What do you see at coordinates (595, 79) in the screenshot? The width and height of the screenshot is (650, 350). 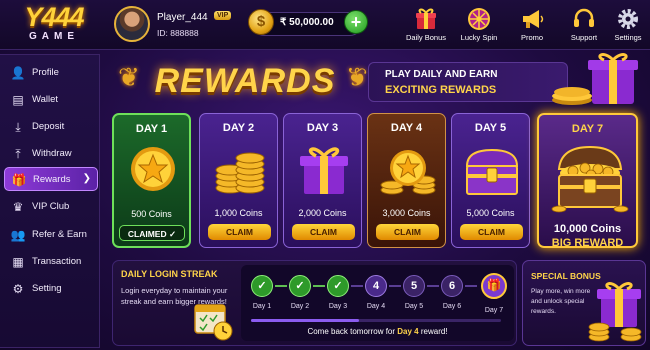 I see `gift-stack-icon` at bounding box center [595, 79].